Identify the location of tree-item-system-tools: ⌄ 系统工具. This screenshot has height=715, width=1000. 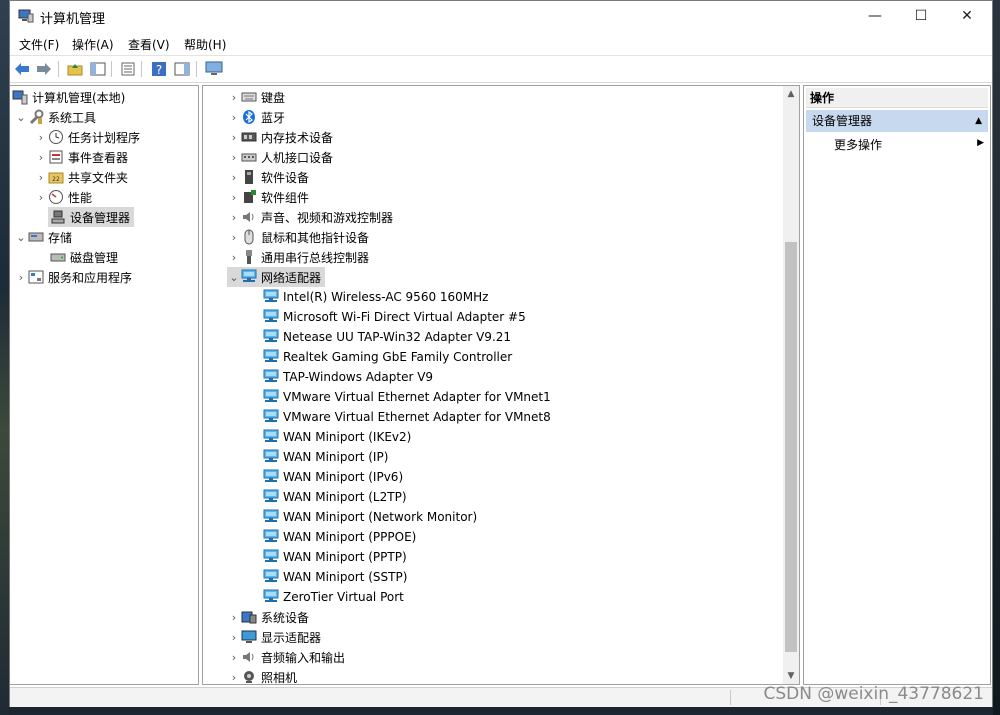
(55, 117).